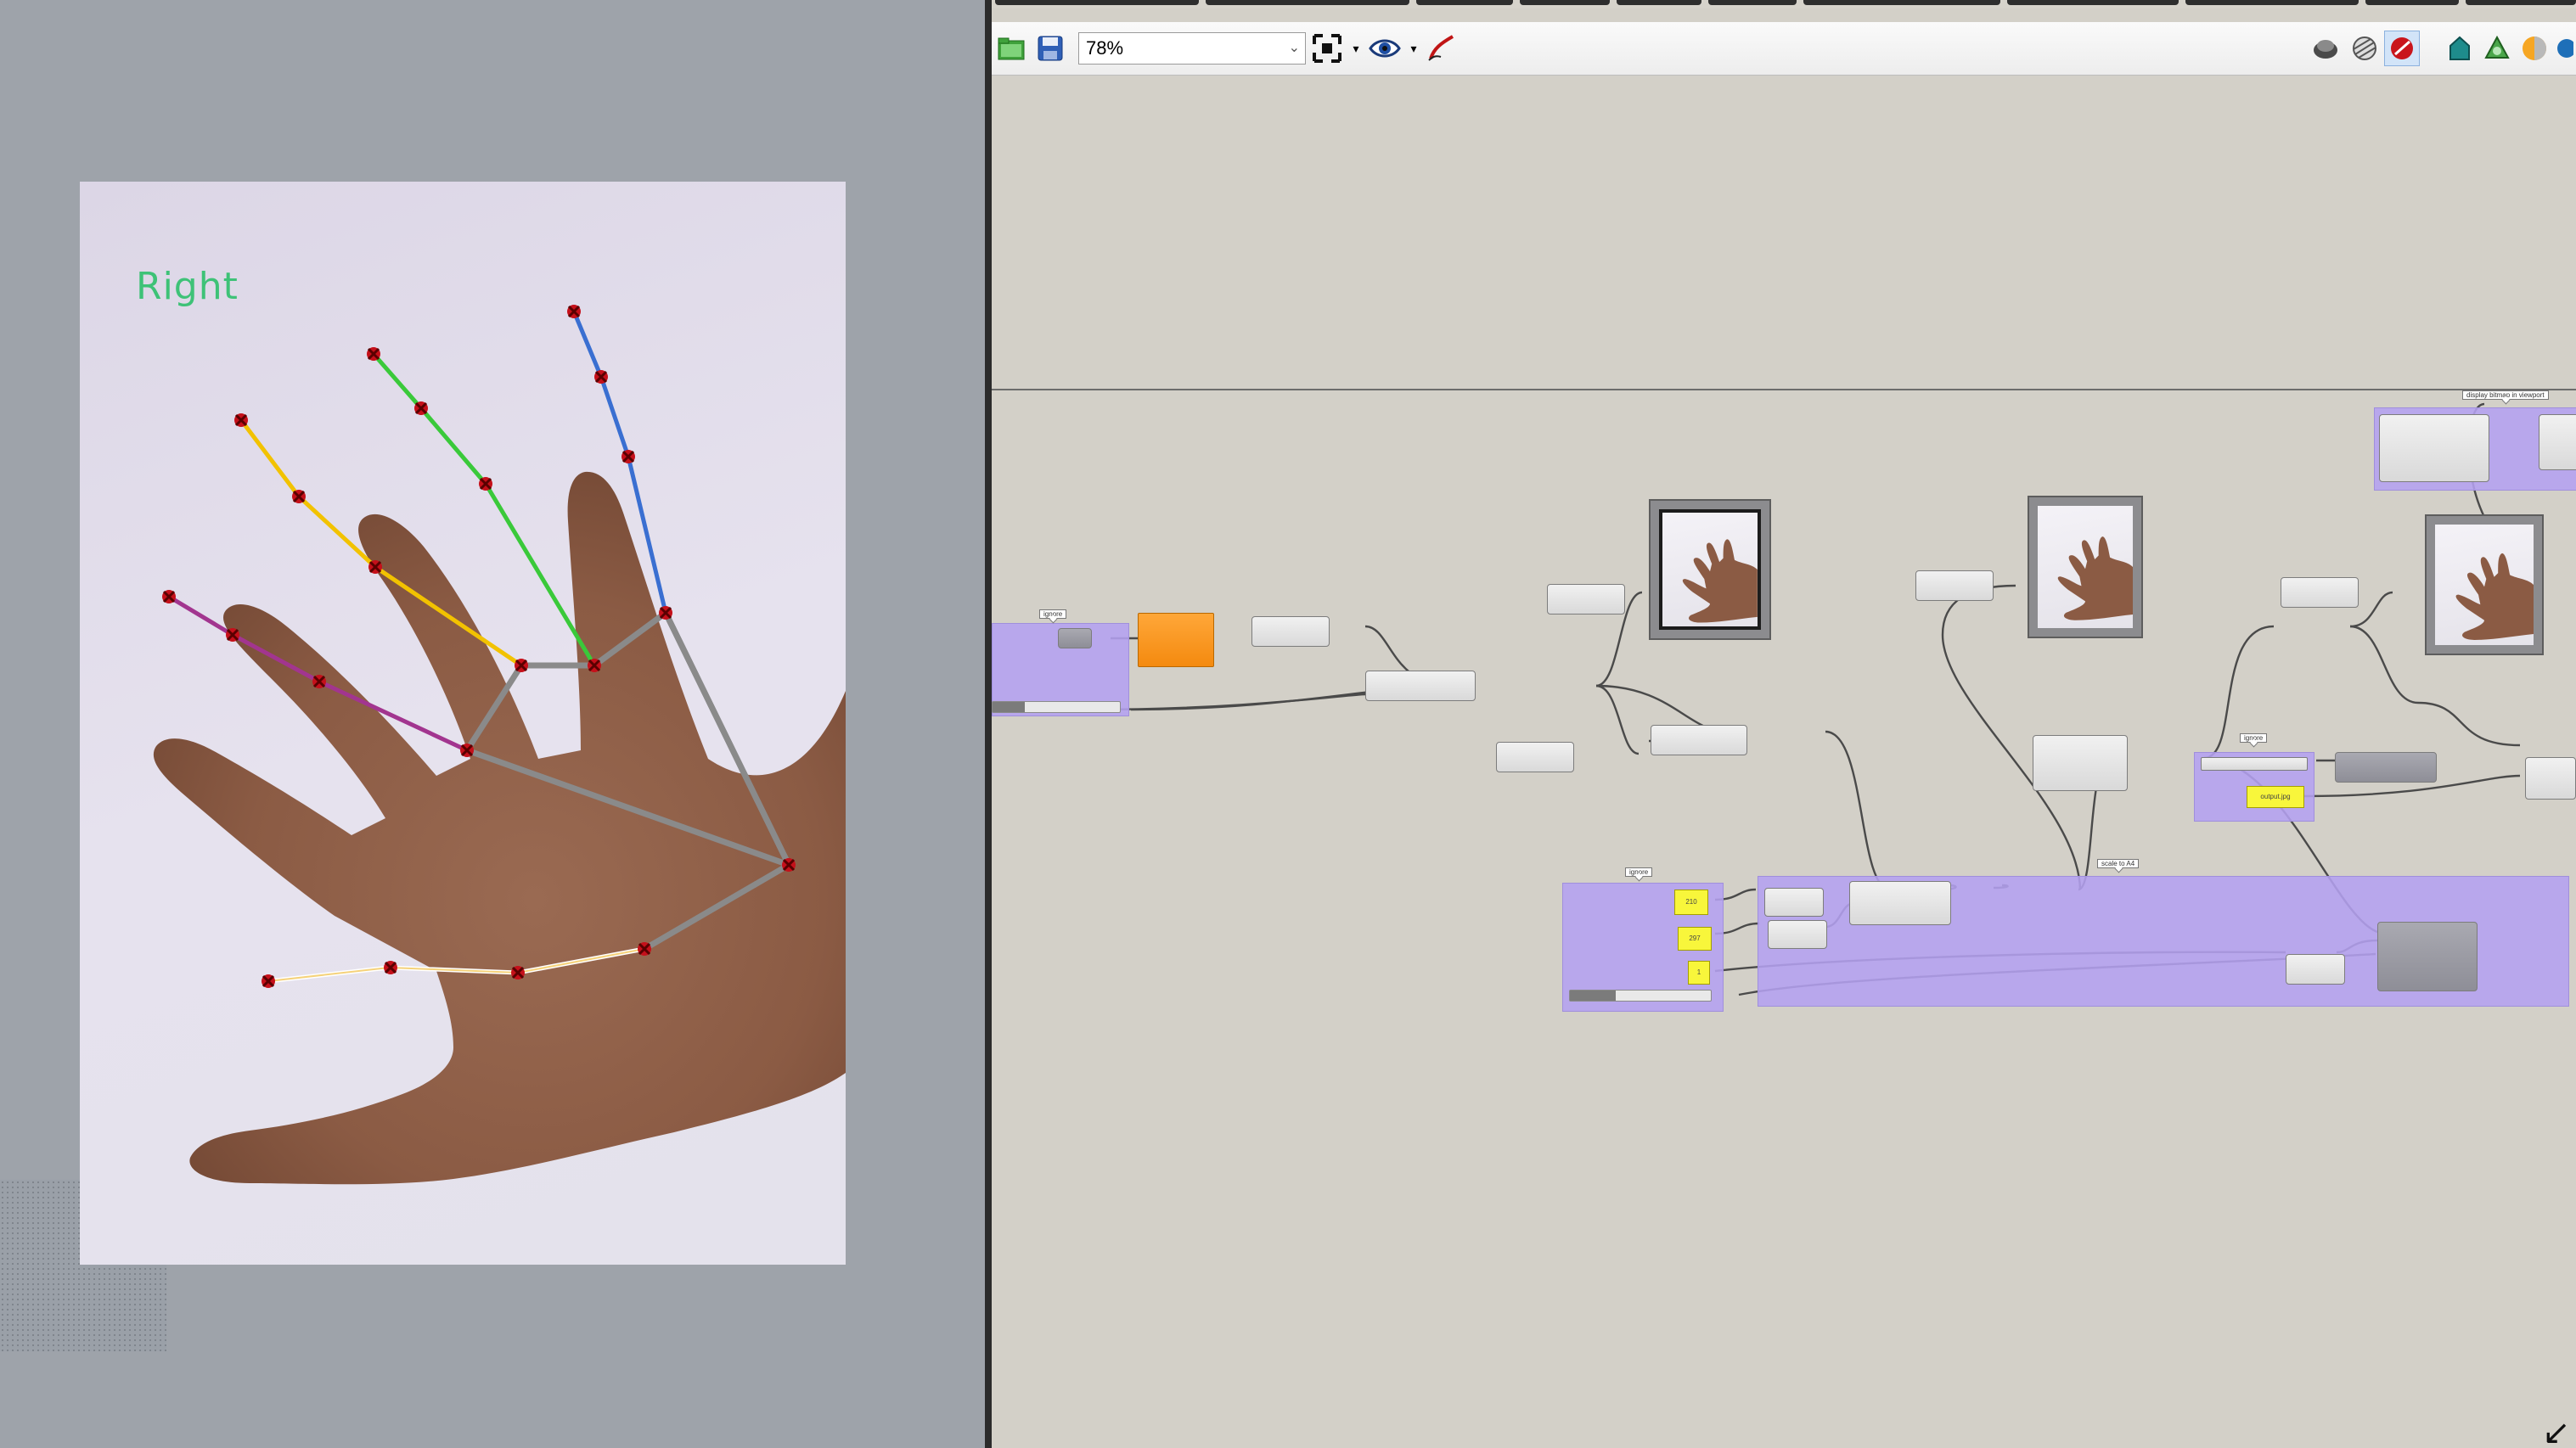 This screenshot has height=1448, width=2576. I want to click on component-g, so click(2080, 763).